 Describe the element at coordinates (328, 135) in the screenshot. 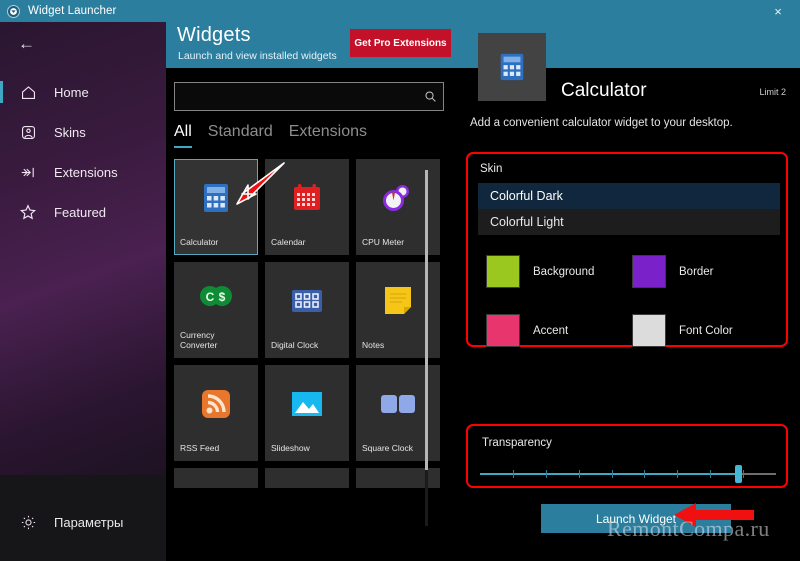

I see `tab-extensions: Extensions` at that location.